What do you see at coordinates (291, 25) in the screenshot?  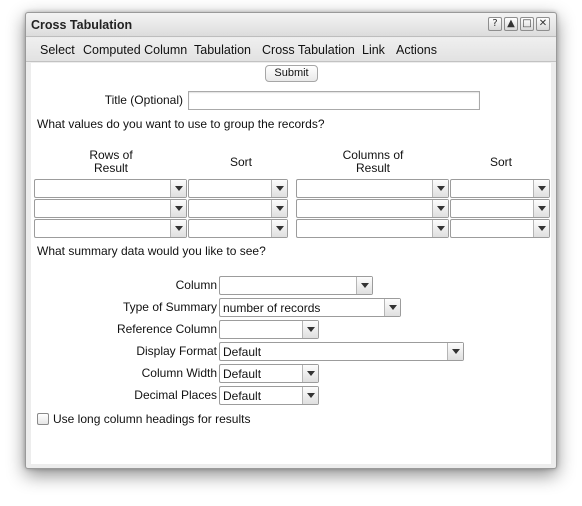 I see `window-titlebar: Cross Tabulation ? ▲ □ ✕` at bounding box center [291, 25].